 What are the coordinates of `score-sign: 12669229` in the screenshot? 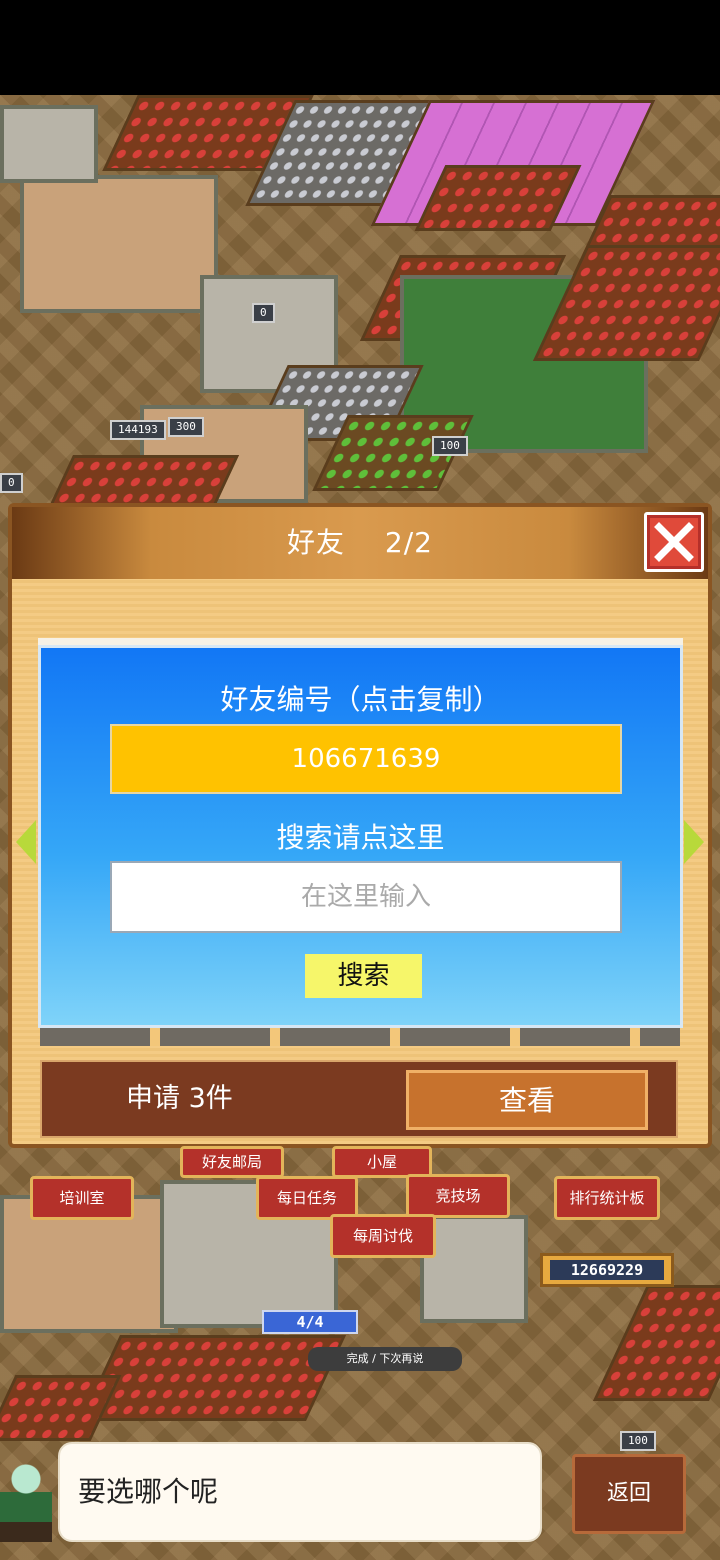 It's located at (607, 1270).